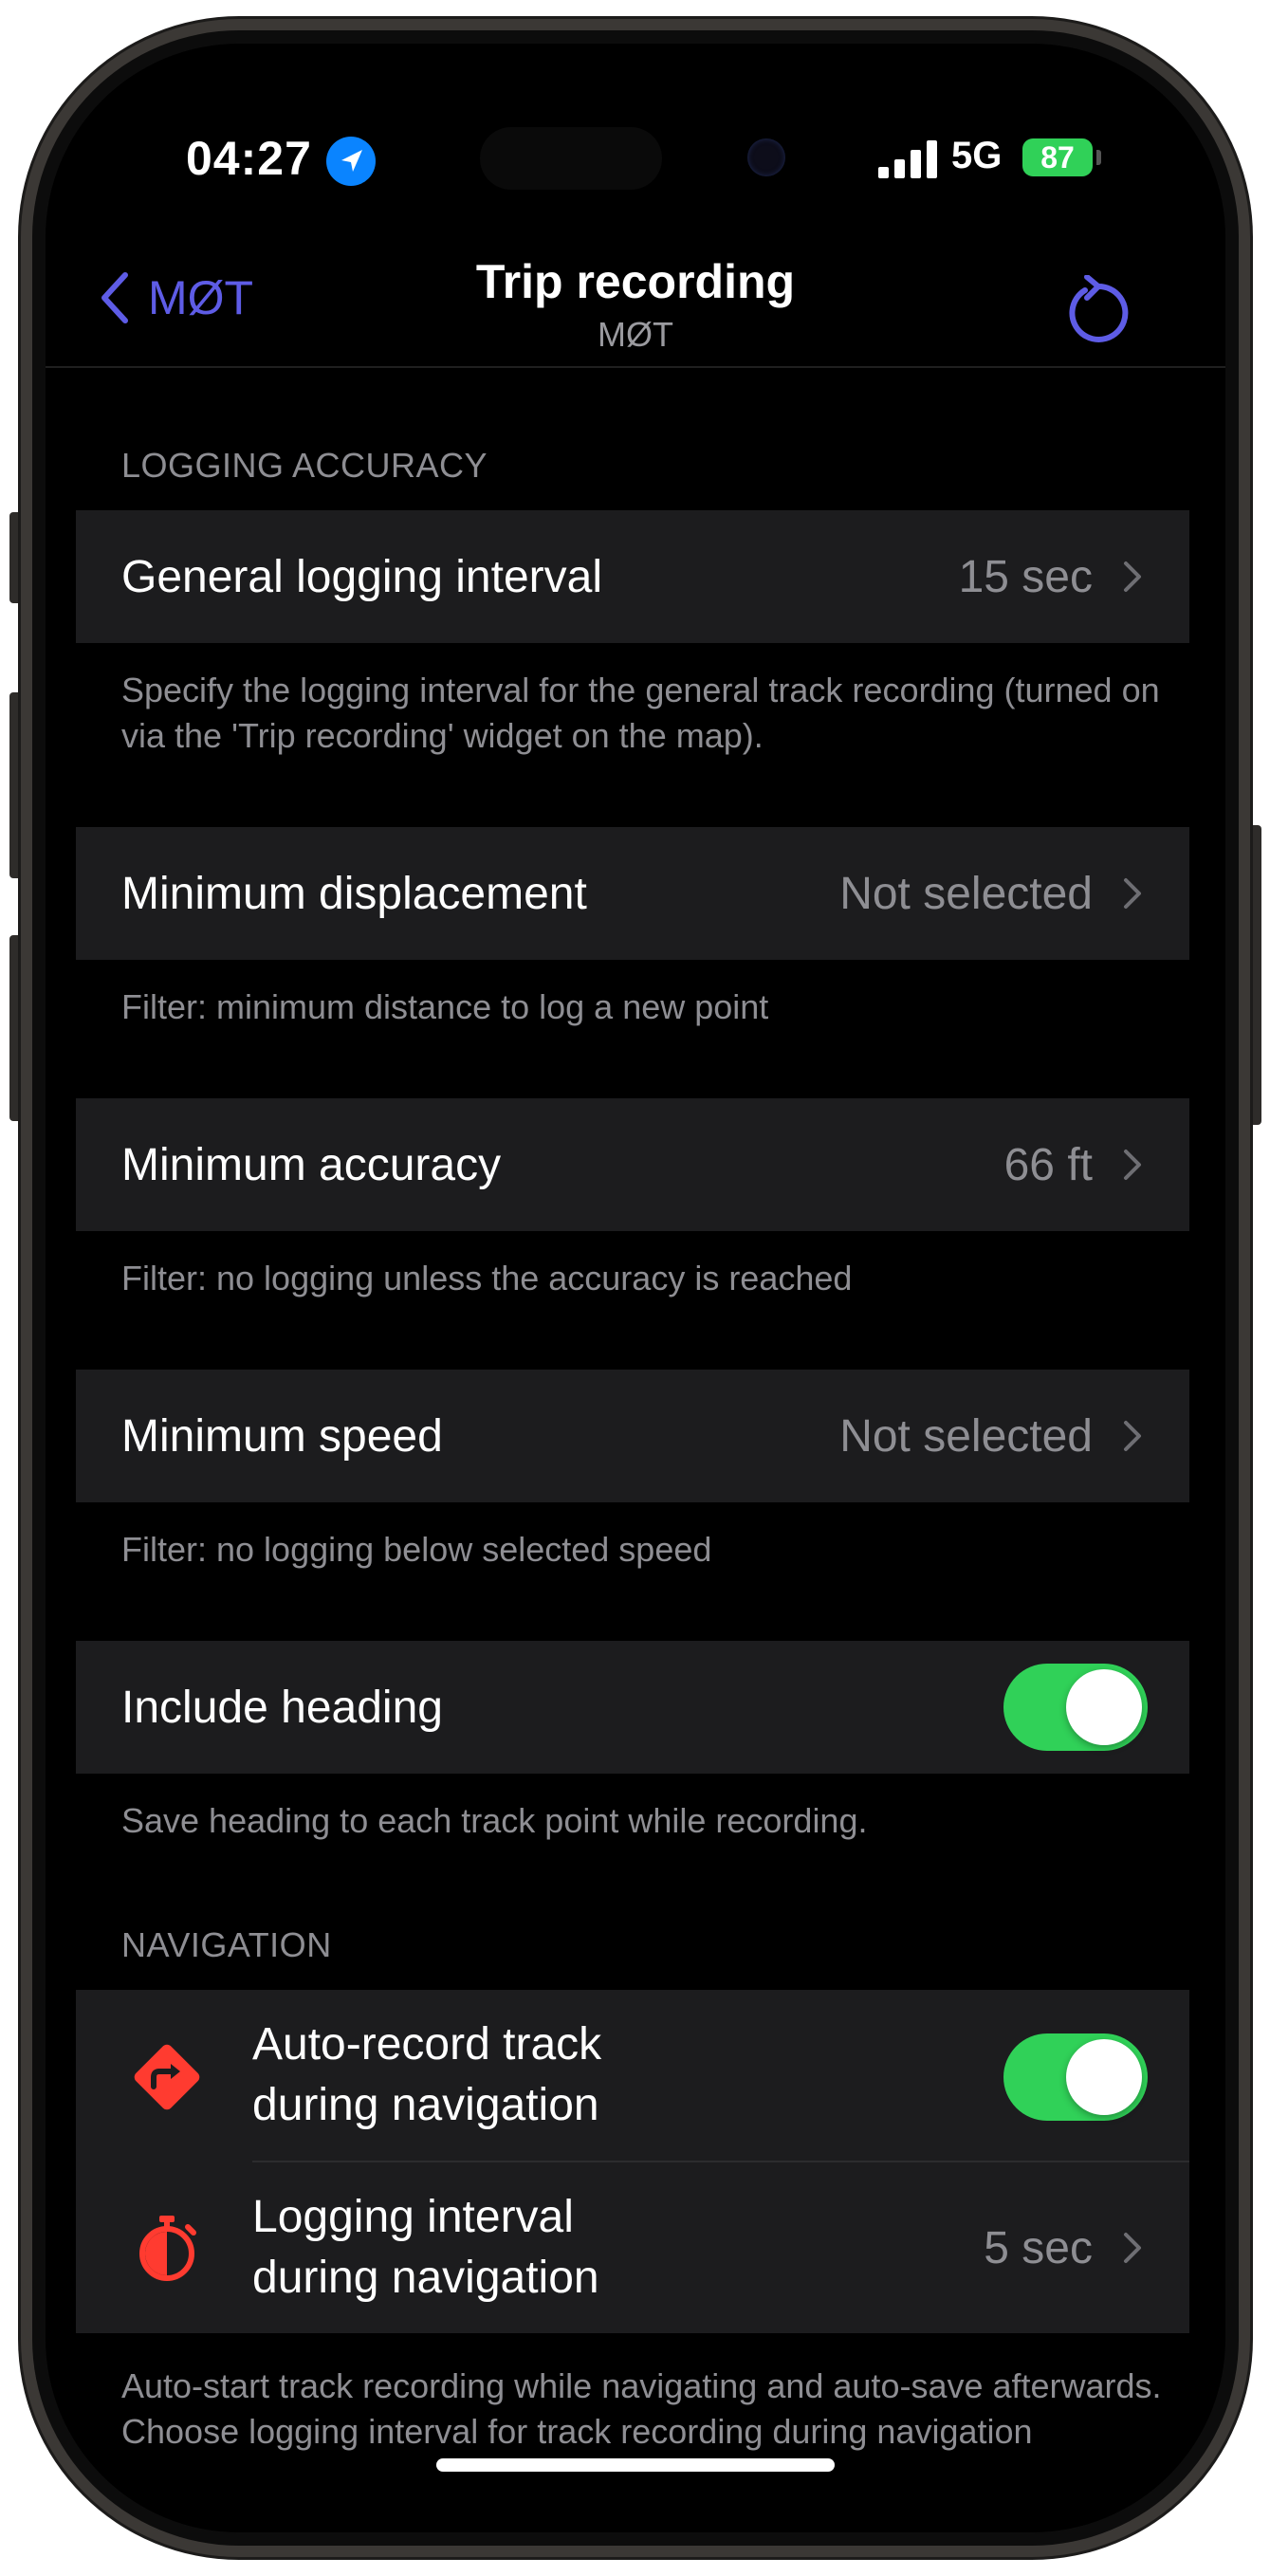 This screenshot has width=1270, height=2576. Describe the element at coordinates (426, 2075) in the screenshot. I see `auto-record-label: Auto-record track during navigation` at that location.